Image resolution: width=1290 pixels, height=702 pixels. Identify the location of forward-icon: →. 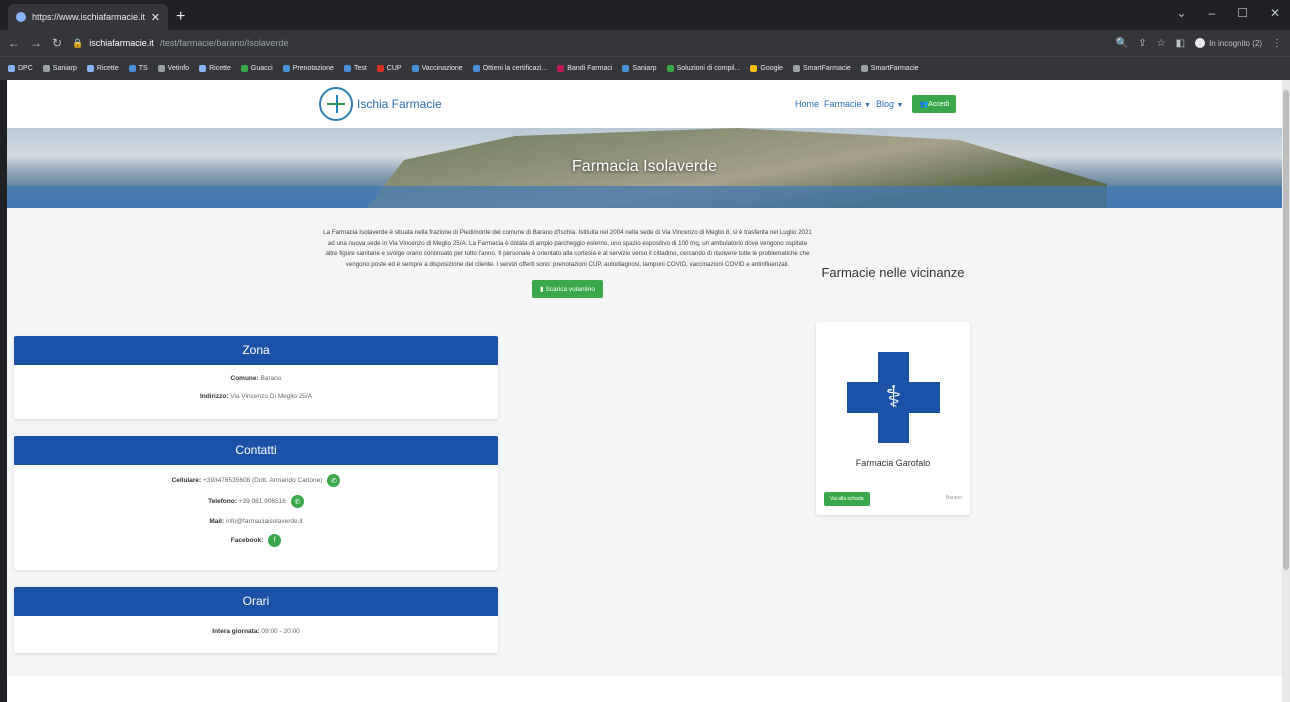
(36, 43).